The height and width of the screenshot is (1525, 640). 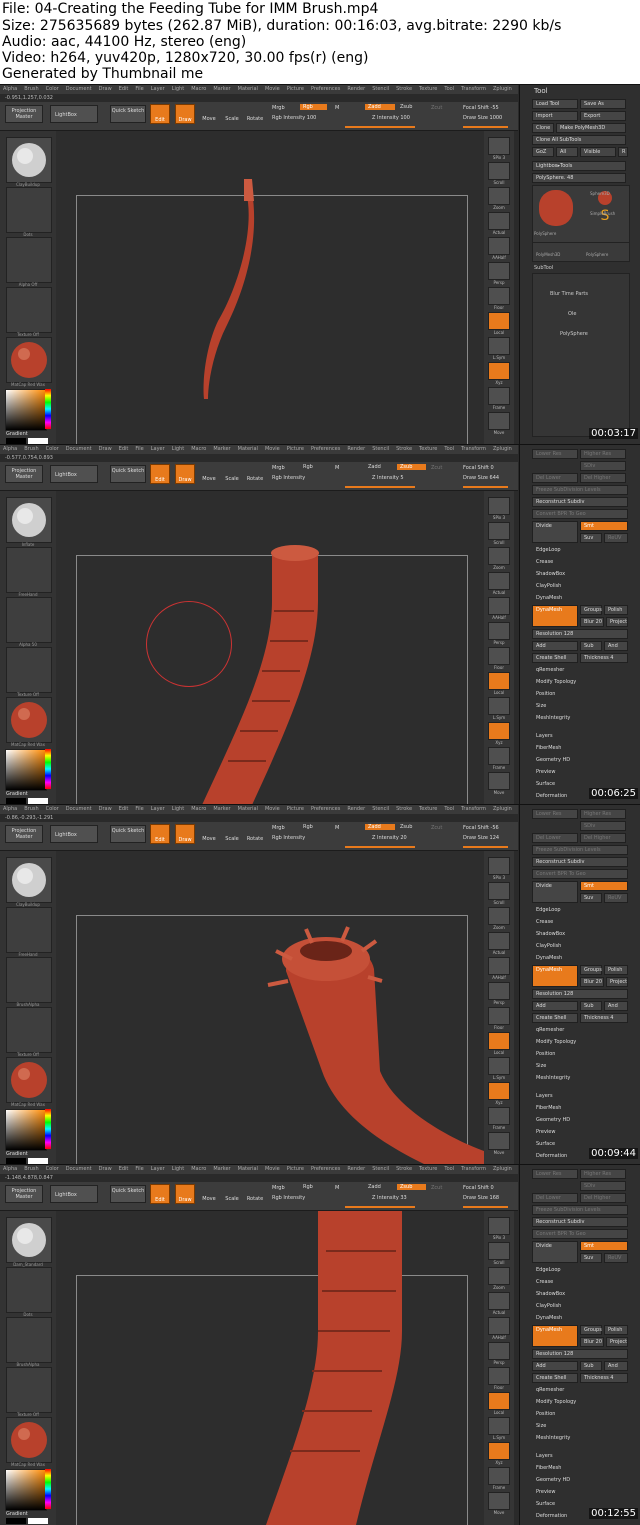 I want to click on texture-thumbnail, so click(x=29, y=1390).